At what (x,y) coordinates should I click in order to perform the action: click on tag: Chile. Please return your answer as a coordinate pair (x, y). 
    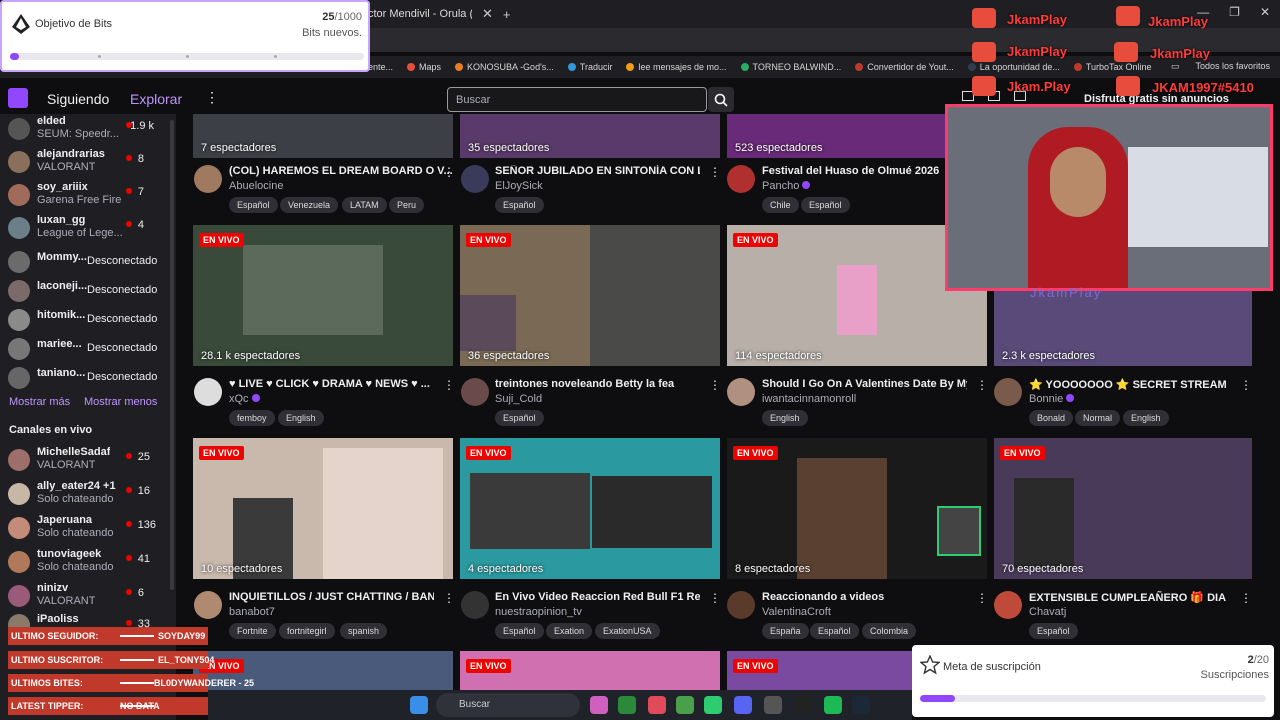
    Looking at the image, I should click on (780, 205).